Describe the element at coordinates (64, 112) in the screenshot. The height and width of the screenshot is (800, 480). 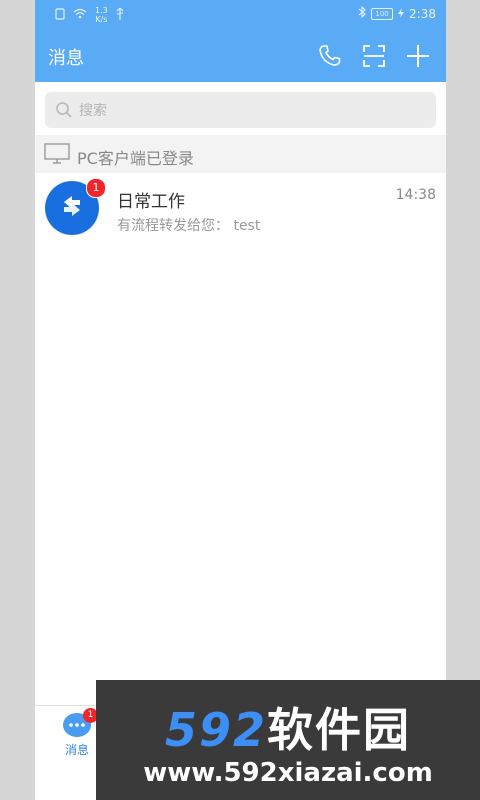
I see `search-icon` at that location.